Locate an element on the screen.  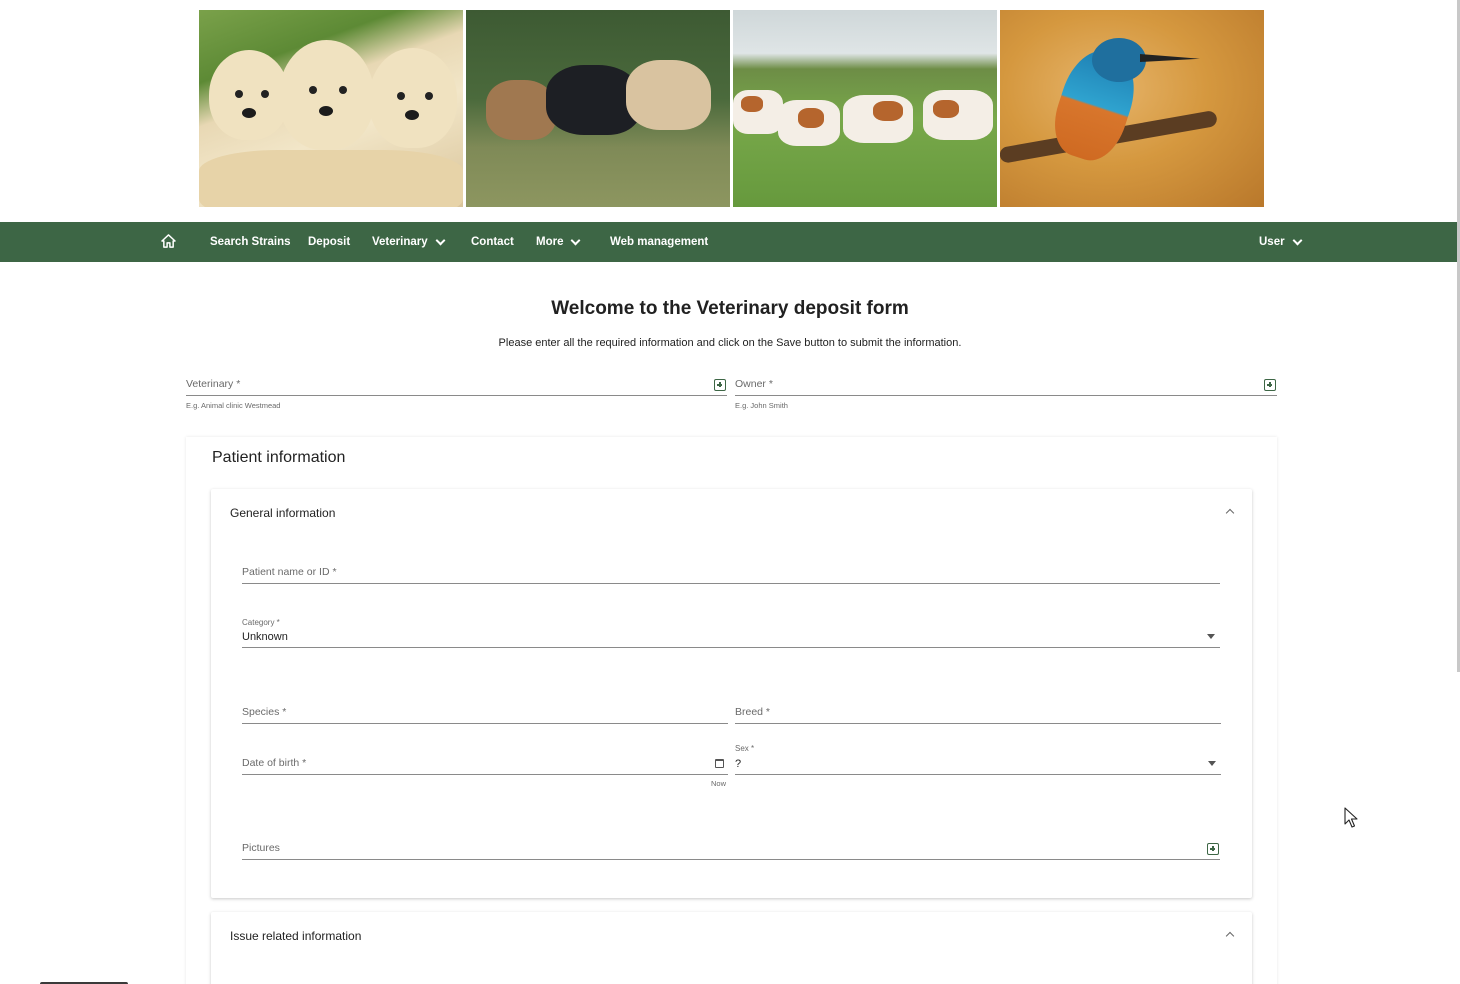
nav-search-strains: Search Strains is located at coordinates (250, 242).